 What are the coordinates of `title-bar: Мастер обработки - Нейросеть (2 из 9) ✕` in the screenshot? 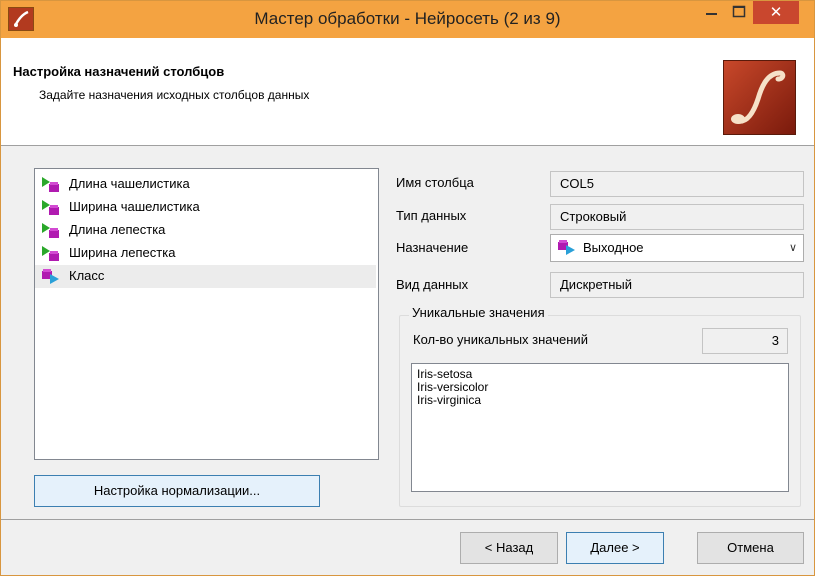 It's located at (407, 19).